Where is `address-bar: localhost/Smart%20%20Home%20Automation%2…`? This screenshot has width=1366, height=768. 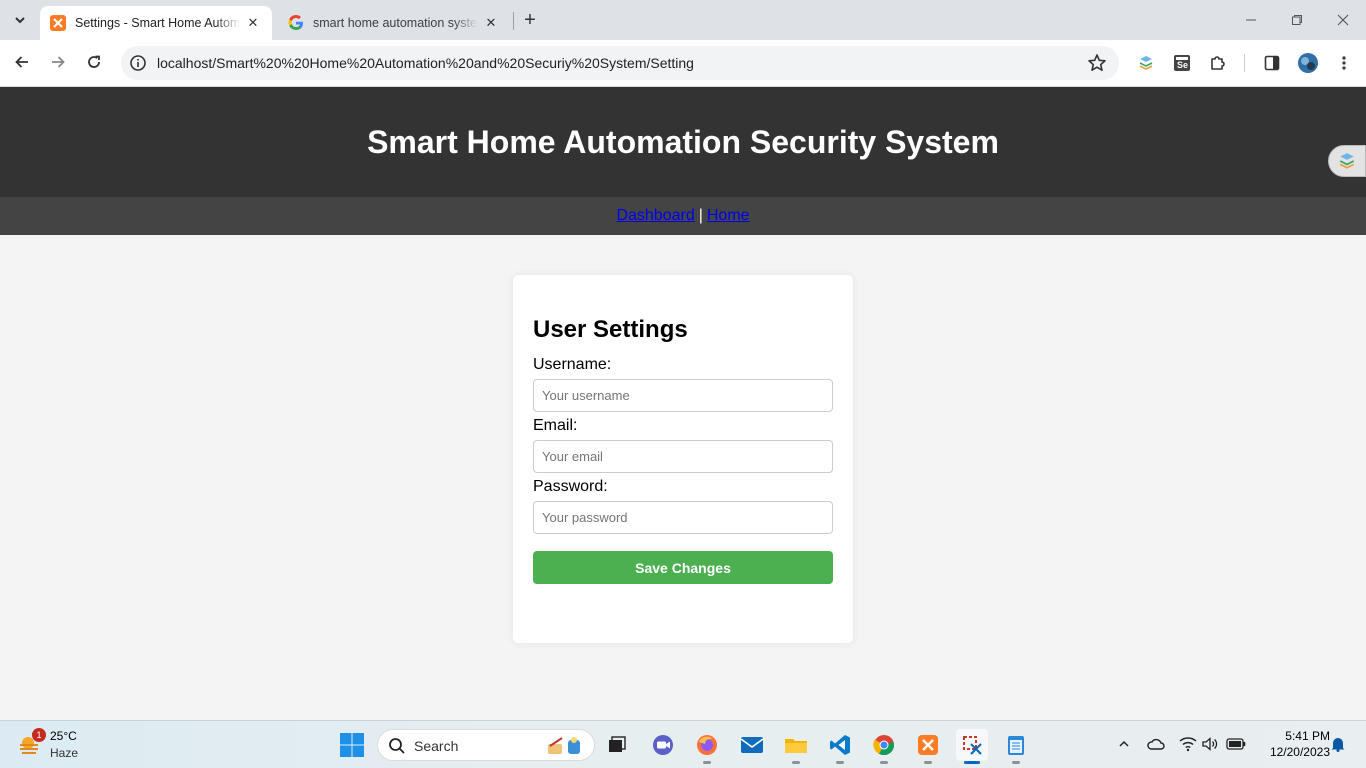
address-bar: localhost/Smart%20%20Home%20Automation%2… is located at coordinates (620, 63).